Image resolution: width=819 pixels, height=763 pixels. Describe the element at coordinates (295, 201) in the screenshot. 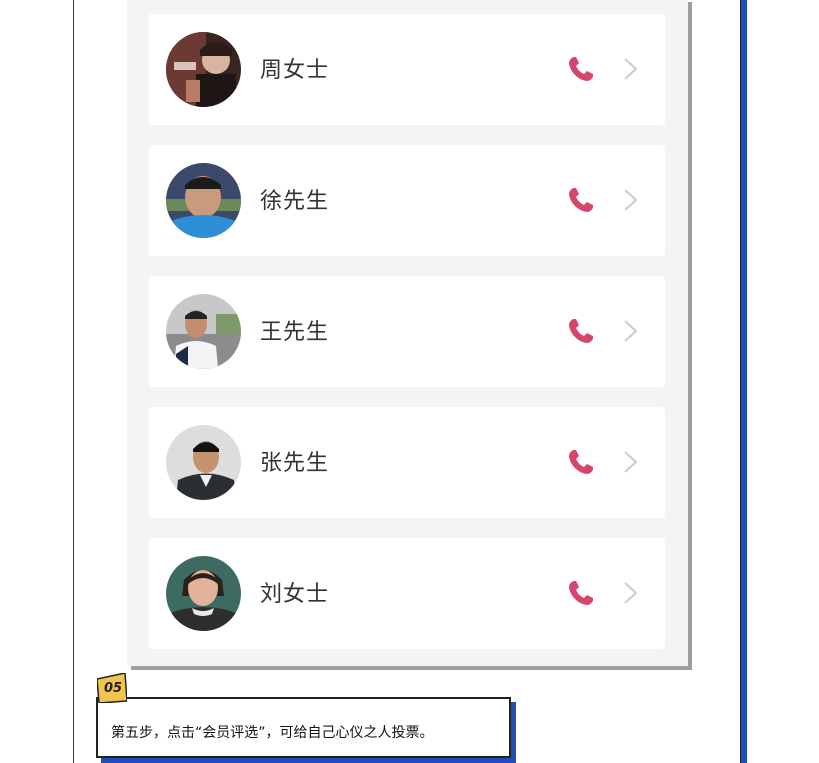

I see `contact-name: 徐先生` at that location.